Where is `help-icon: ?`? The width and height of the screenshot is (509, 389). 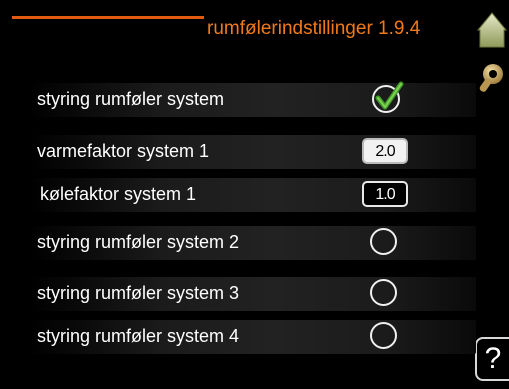
help-icon: ? is located at coordinates (492, 359).